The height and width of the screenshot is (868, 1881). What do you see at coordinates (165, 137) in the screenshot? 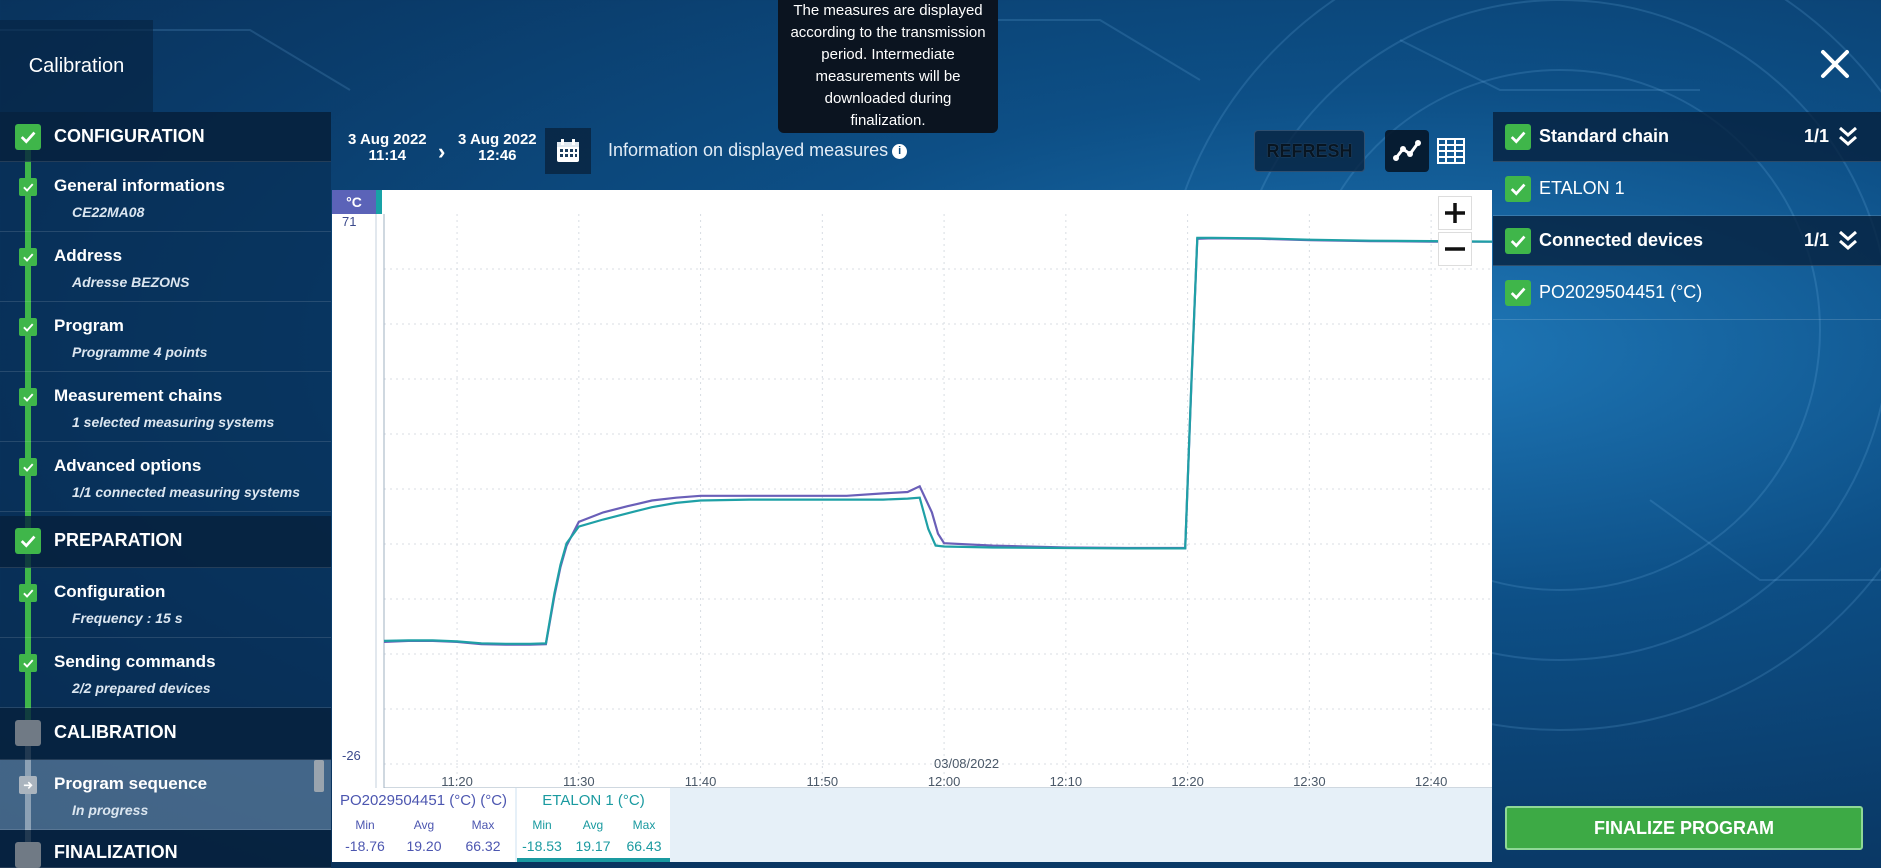
I see `section-configuration: CONFIGURATION` at bounding box center [165, 137].